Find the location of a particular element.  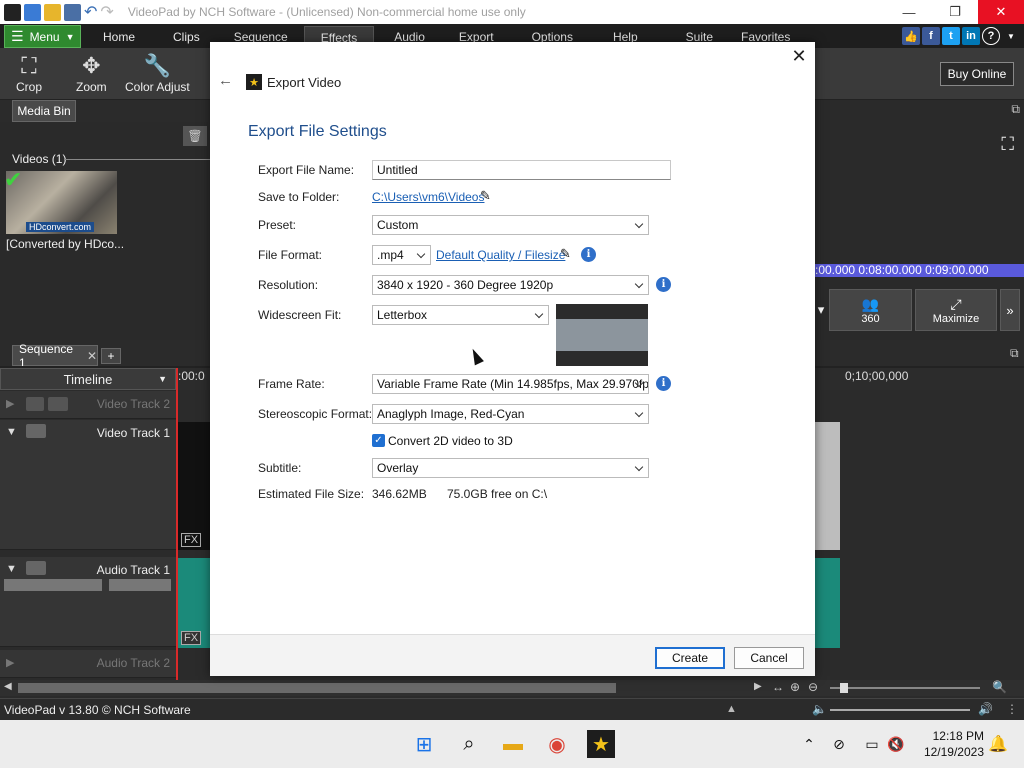

audio-track-1: ▼ Audio Track 1 is located at coordinates (88, 602).